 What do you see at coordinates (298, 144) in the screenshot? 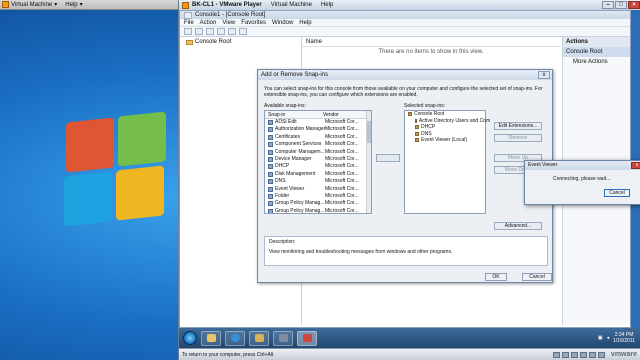
I see `snapin-name: Component Services` at bounding box center [298, 144].